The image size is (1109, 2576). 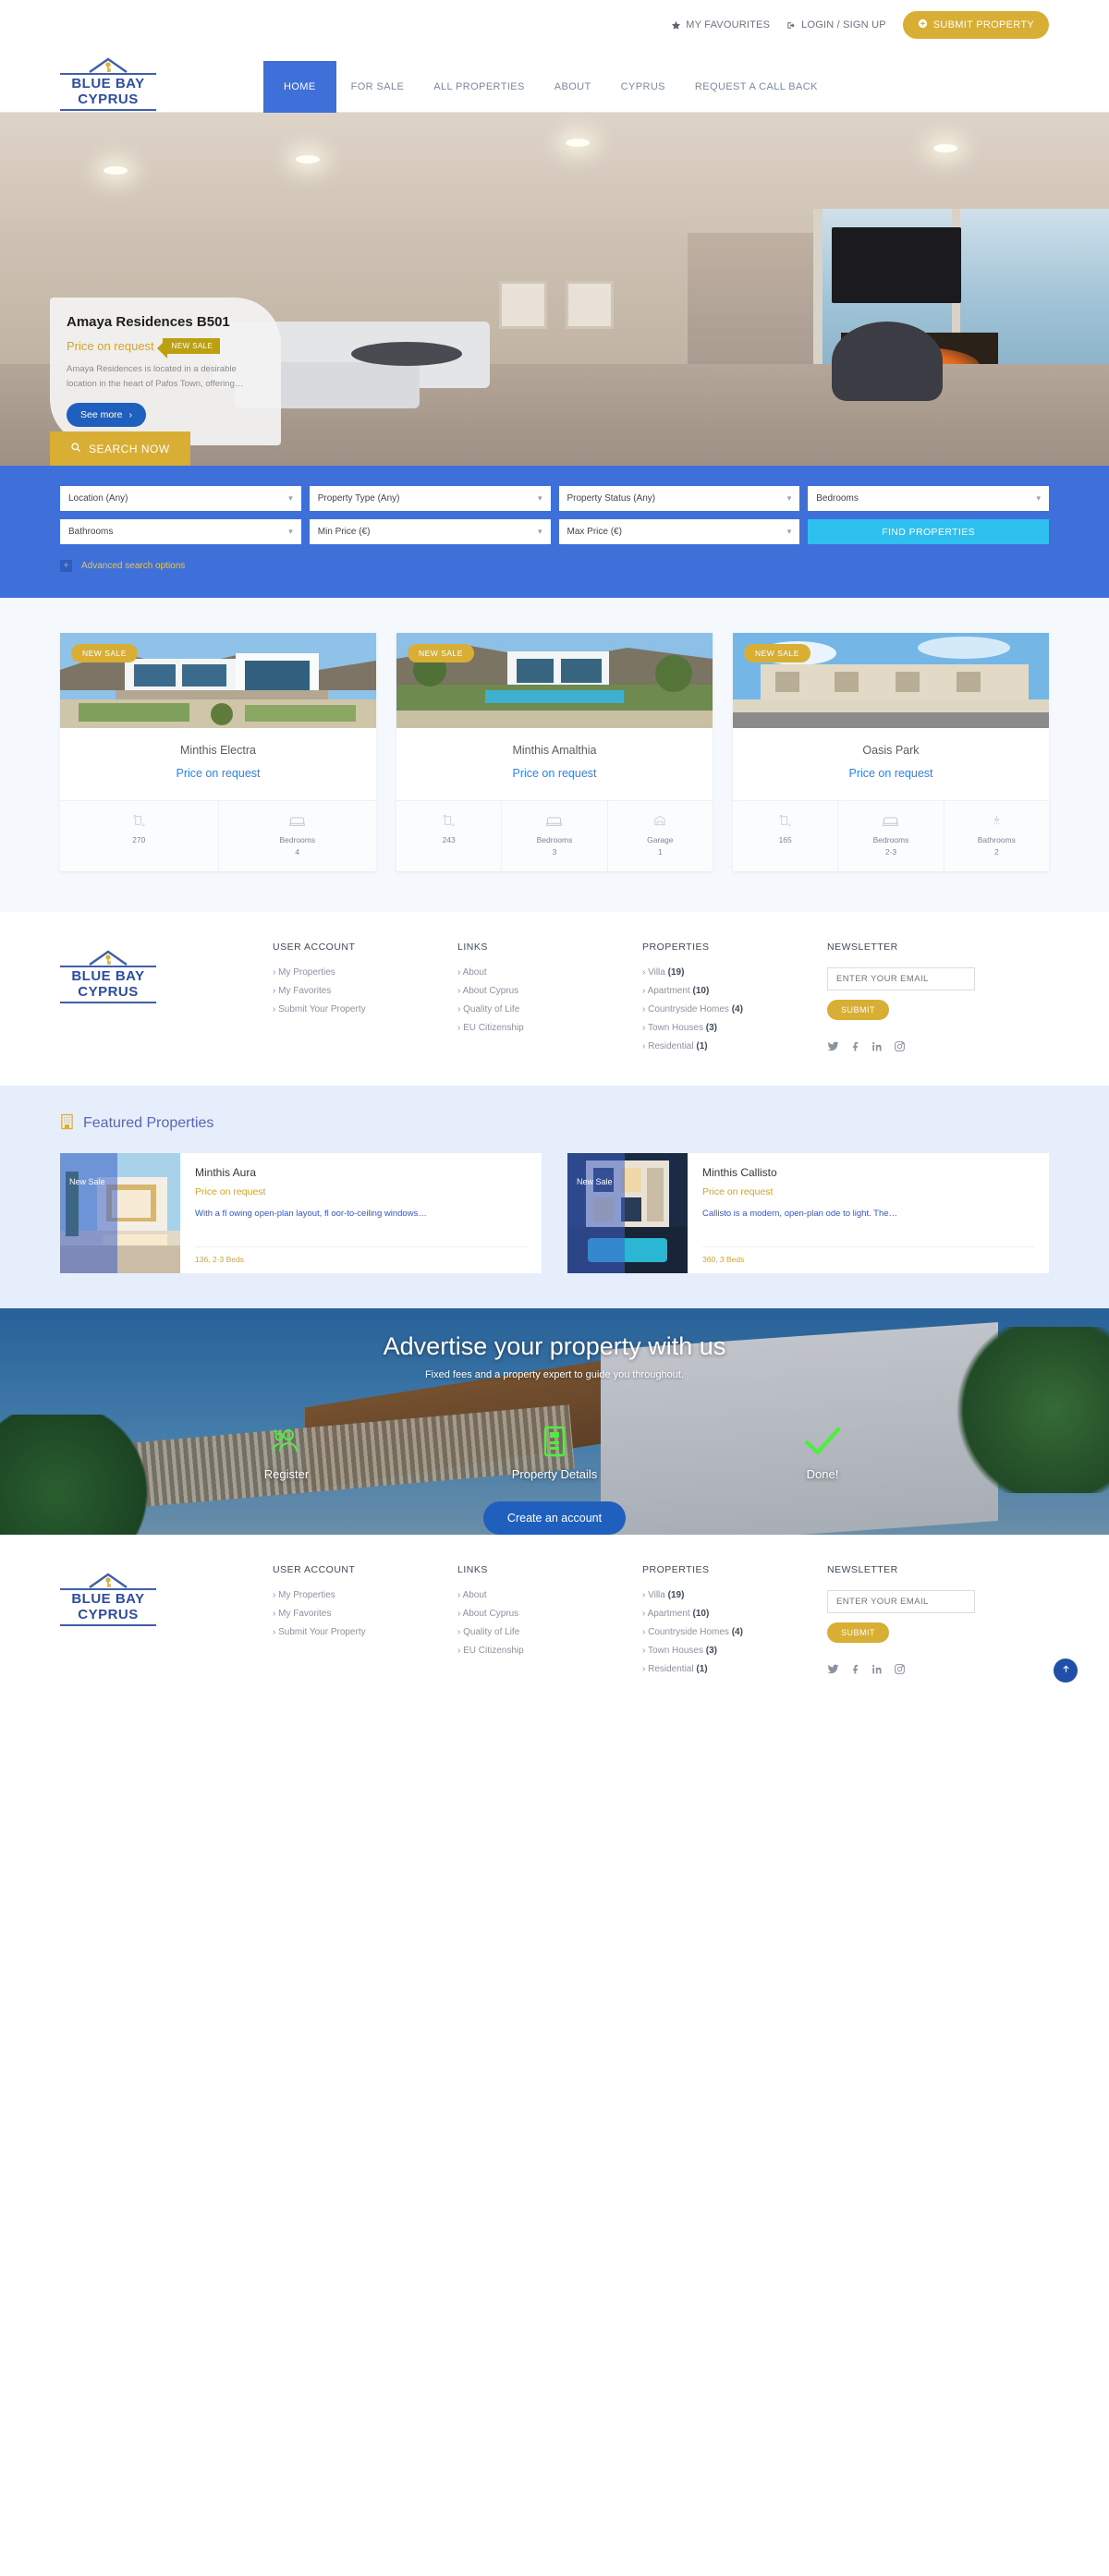 I want to click on property-stats: 270 Bedrooms 4, so click(x=218, y=835).